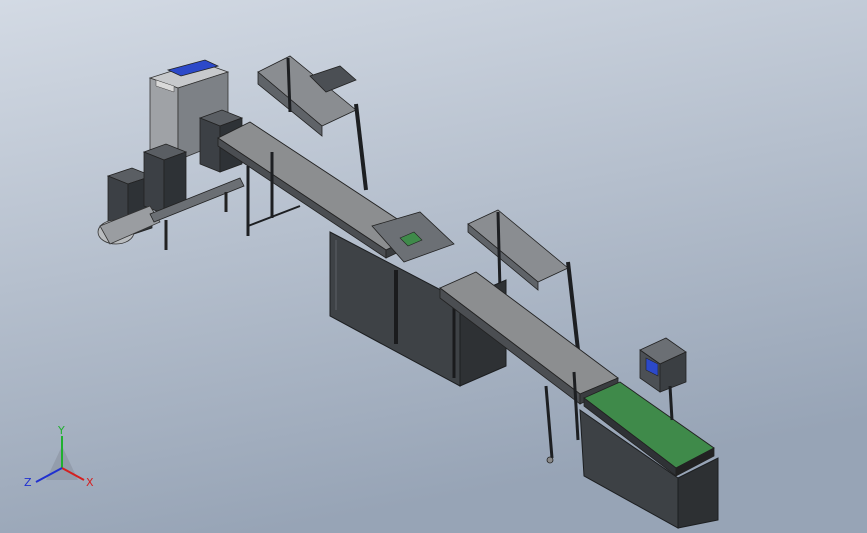 This screenshot has width=867, height=533. I want to click on y-axis-label: Y, so click(61, 430).